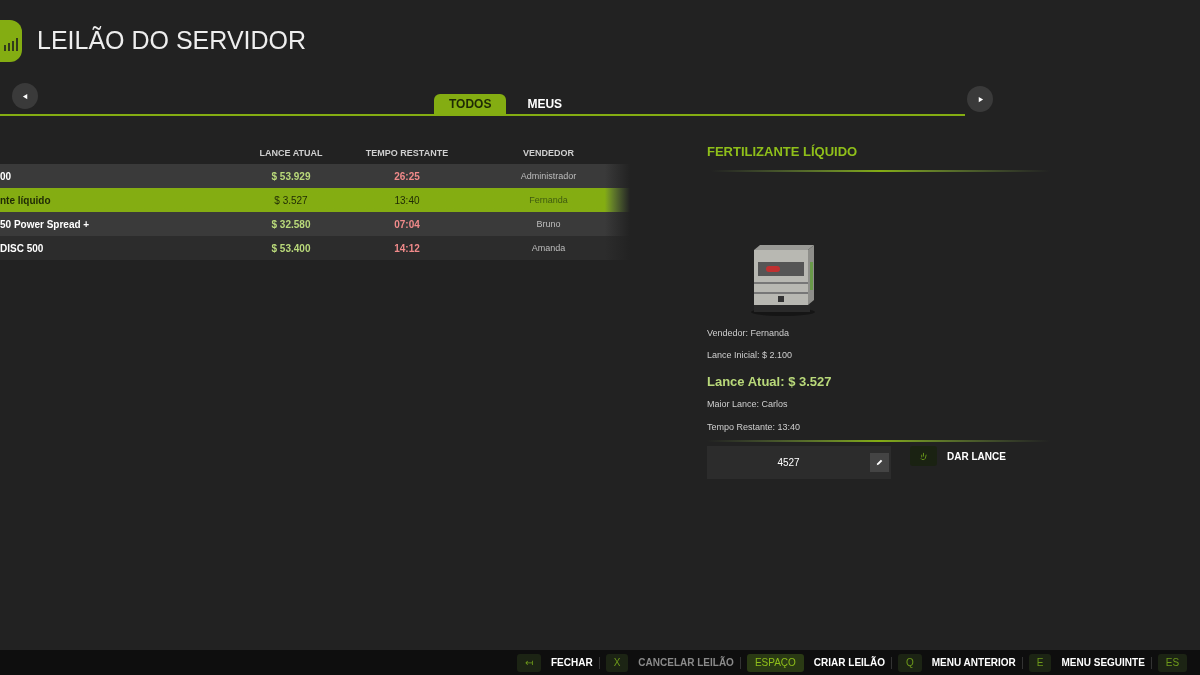  What do you see at coordinates (407, 153) in the screenshot?
I see `column-header: TEMPO RESTANTE` at bounding box center [407, 153].